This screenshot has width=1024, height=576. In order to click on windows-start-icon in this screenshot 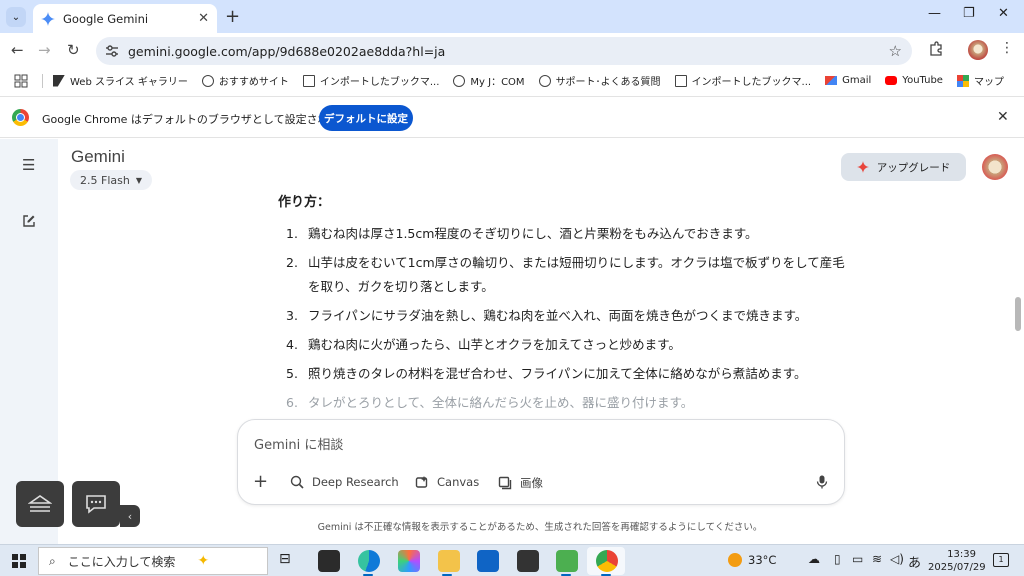, I will do `click(19, 561)`.